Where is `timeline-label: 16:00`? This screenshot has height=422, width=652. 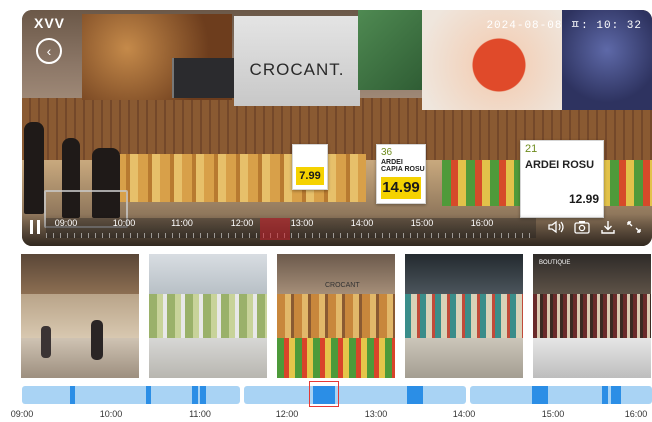 timeline-label: 16:00 is located at coordinates (636, 414).